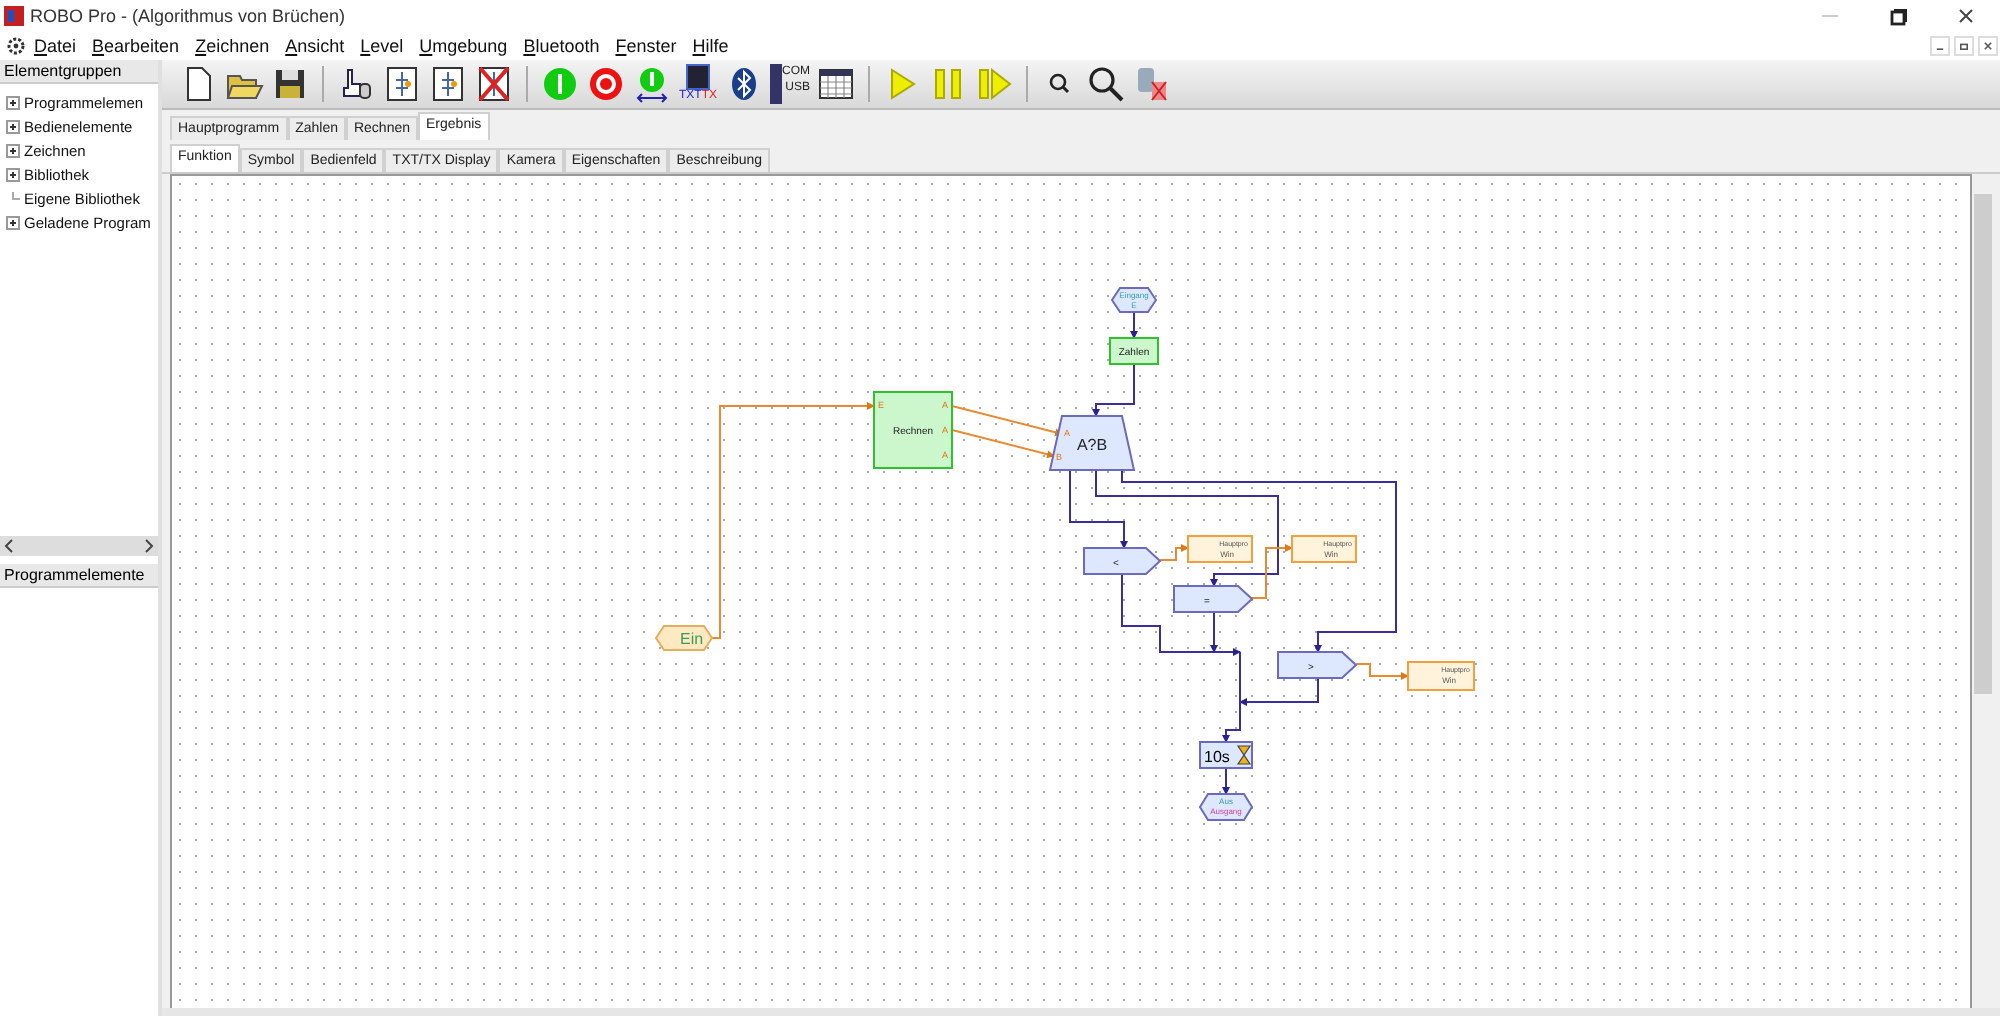 This screenshot has height=1016, width=2000. What do you see at coordinates (79, 546) in the screenshot?
I see `horizontal-scrollbar` at bounding box center [79, 546].